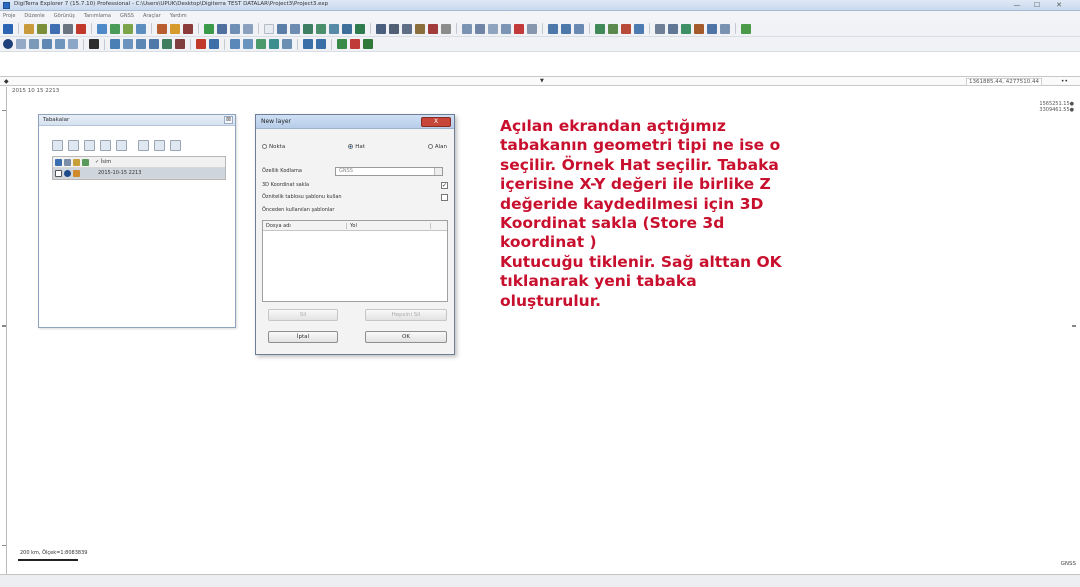 This screenshot has width=1080, height=587. Describe the element at coordinates (128, 28) in the screenshot. I see `convert-icon` at that location.